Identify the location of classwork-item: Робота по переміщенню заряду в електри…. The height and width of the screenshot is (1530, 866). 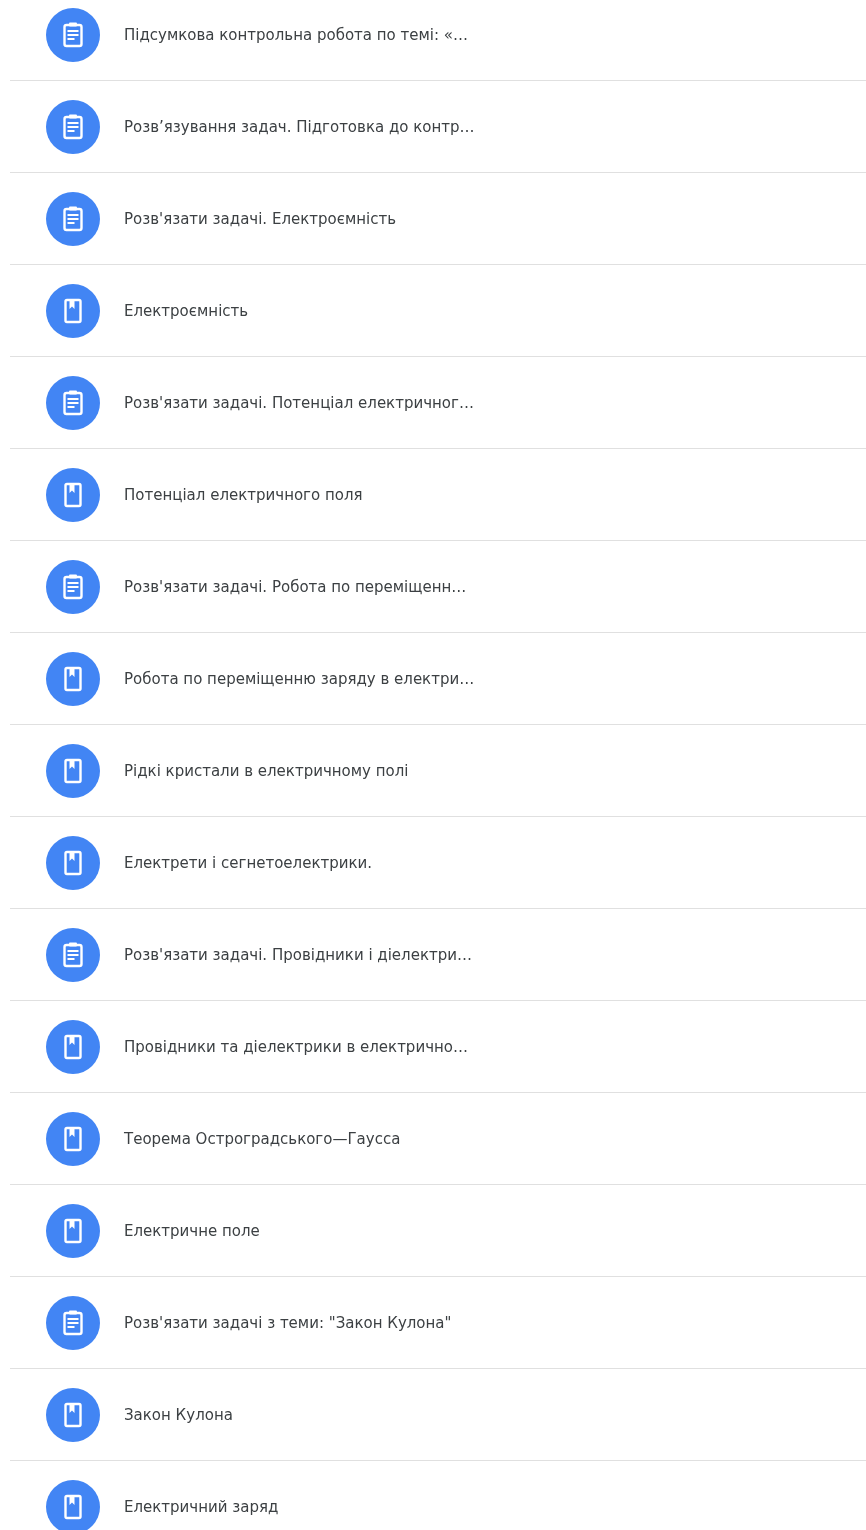
(438, 679).